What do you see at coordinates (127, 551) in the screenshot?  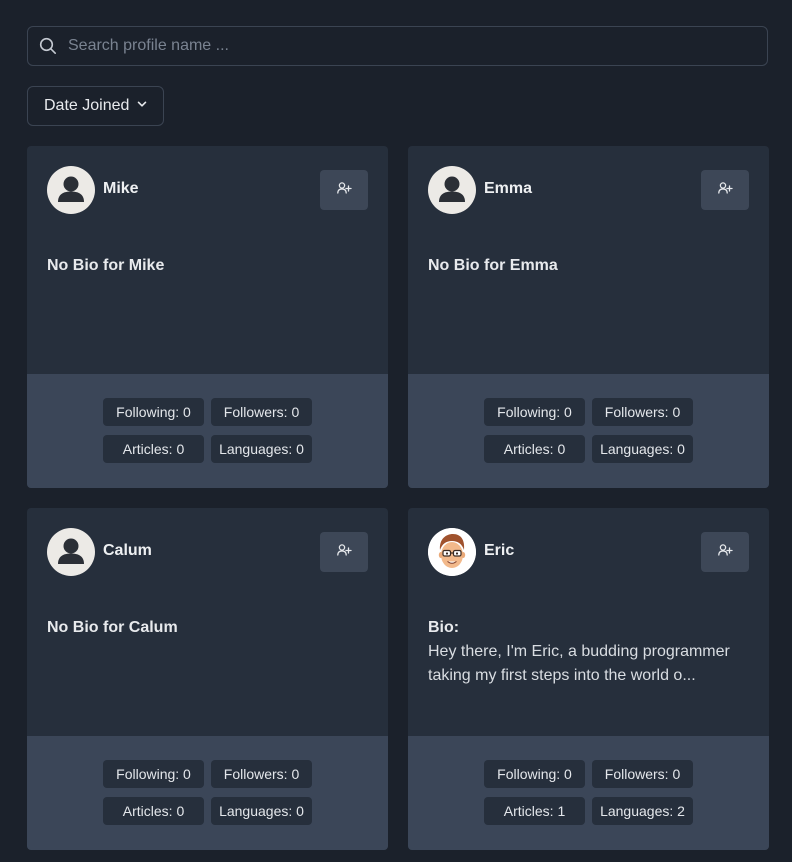 I see `profile-name: Calum` at bounding box center [127, 551].